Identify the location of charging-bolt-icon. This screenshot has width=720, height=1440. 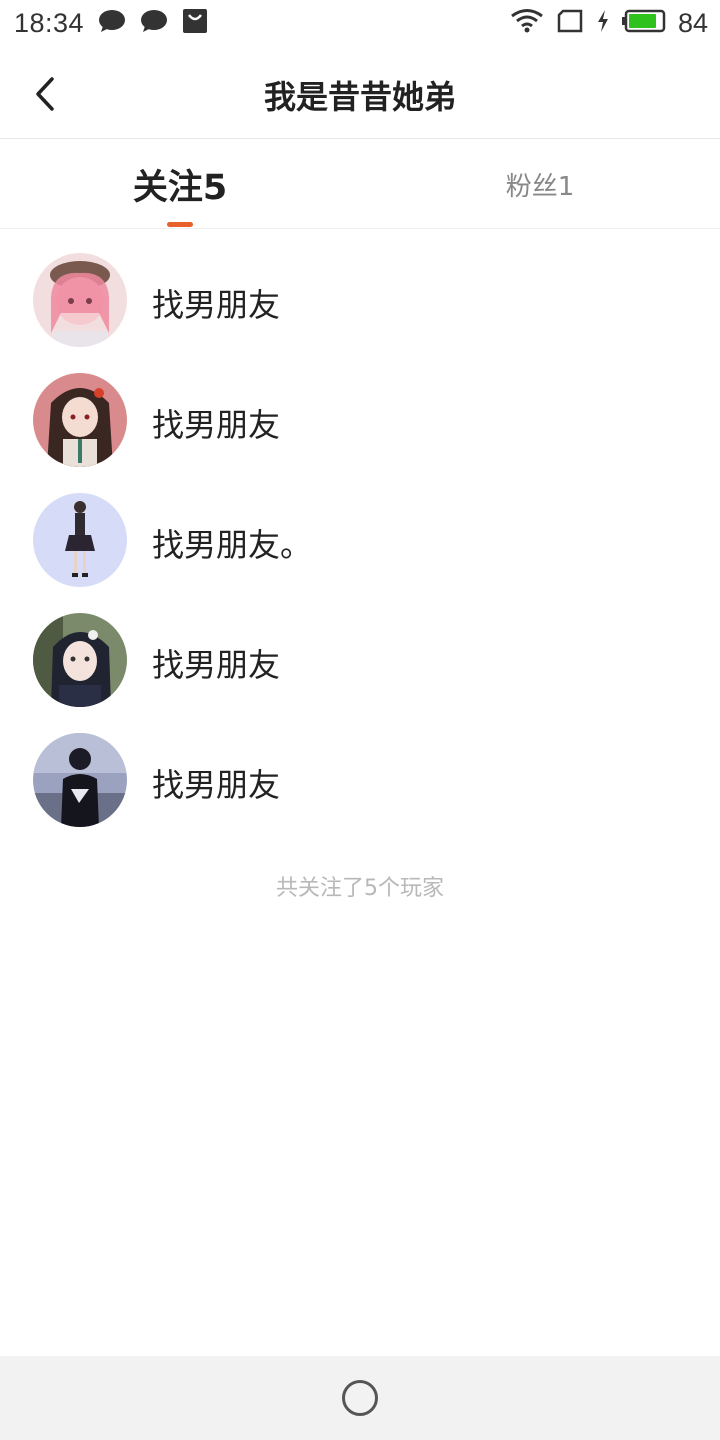
(603, 23).